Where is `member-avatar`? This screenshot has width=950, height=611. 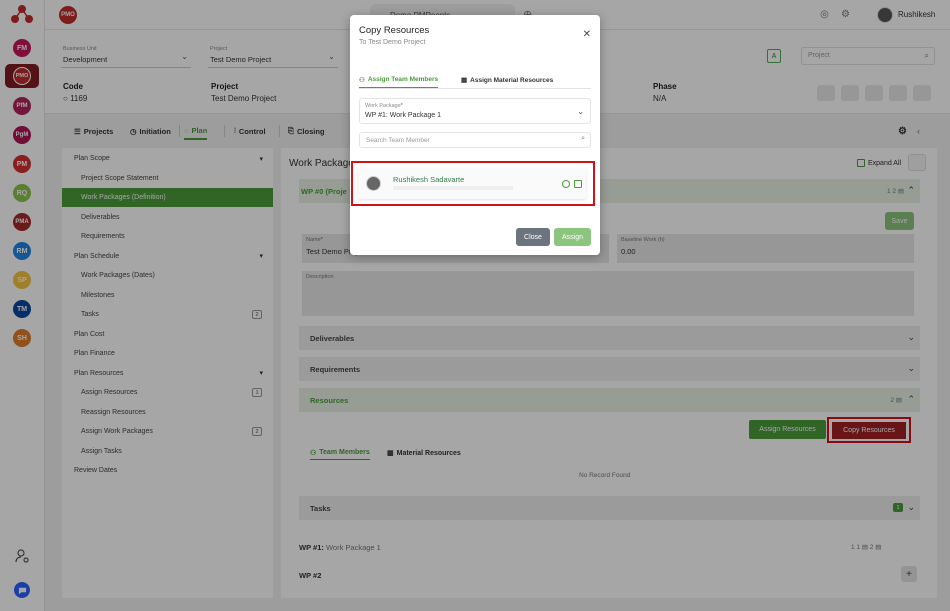
member-avatar is located at coordinates (373, 183).